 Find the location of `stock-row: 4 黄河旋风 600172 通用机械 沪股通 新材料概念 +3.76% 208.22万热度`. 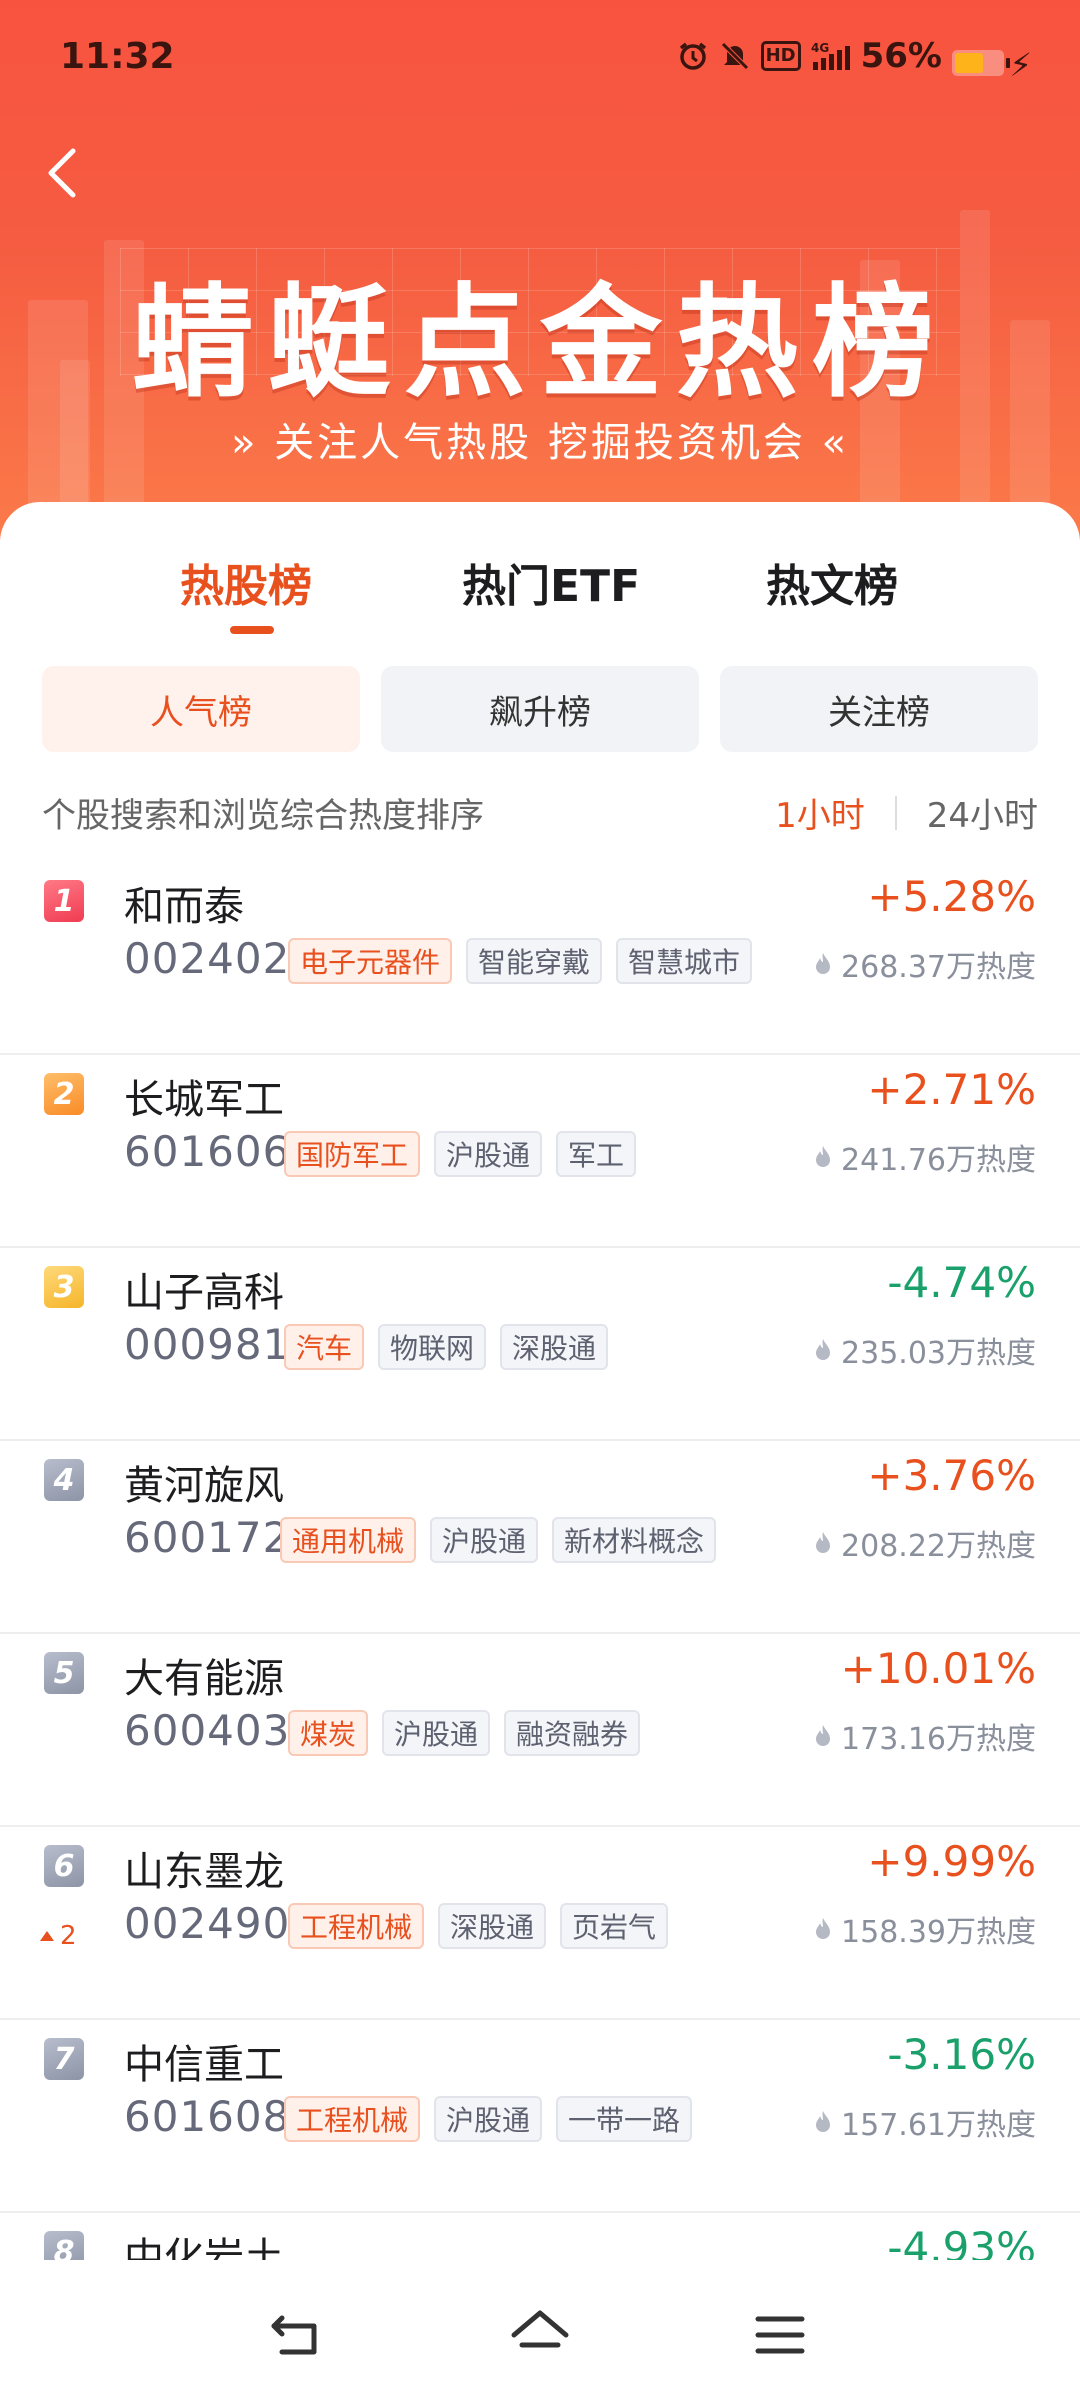

stock-row: 4 黄河旋风 600172 通用机械 沪股通 新材料概念 +3.76% 208.22万热度 is located at coordinates (540, 1537).